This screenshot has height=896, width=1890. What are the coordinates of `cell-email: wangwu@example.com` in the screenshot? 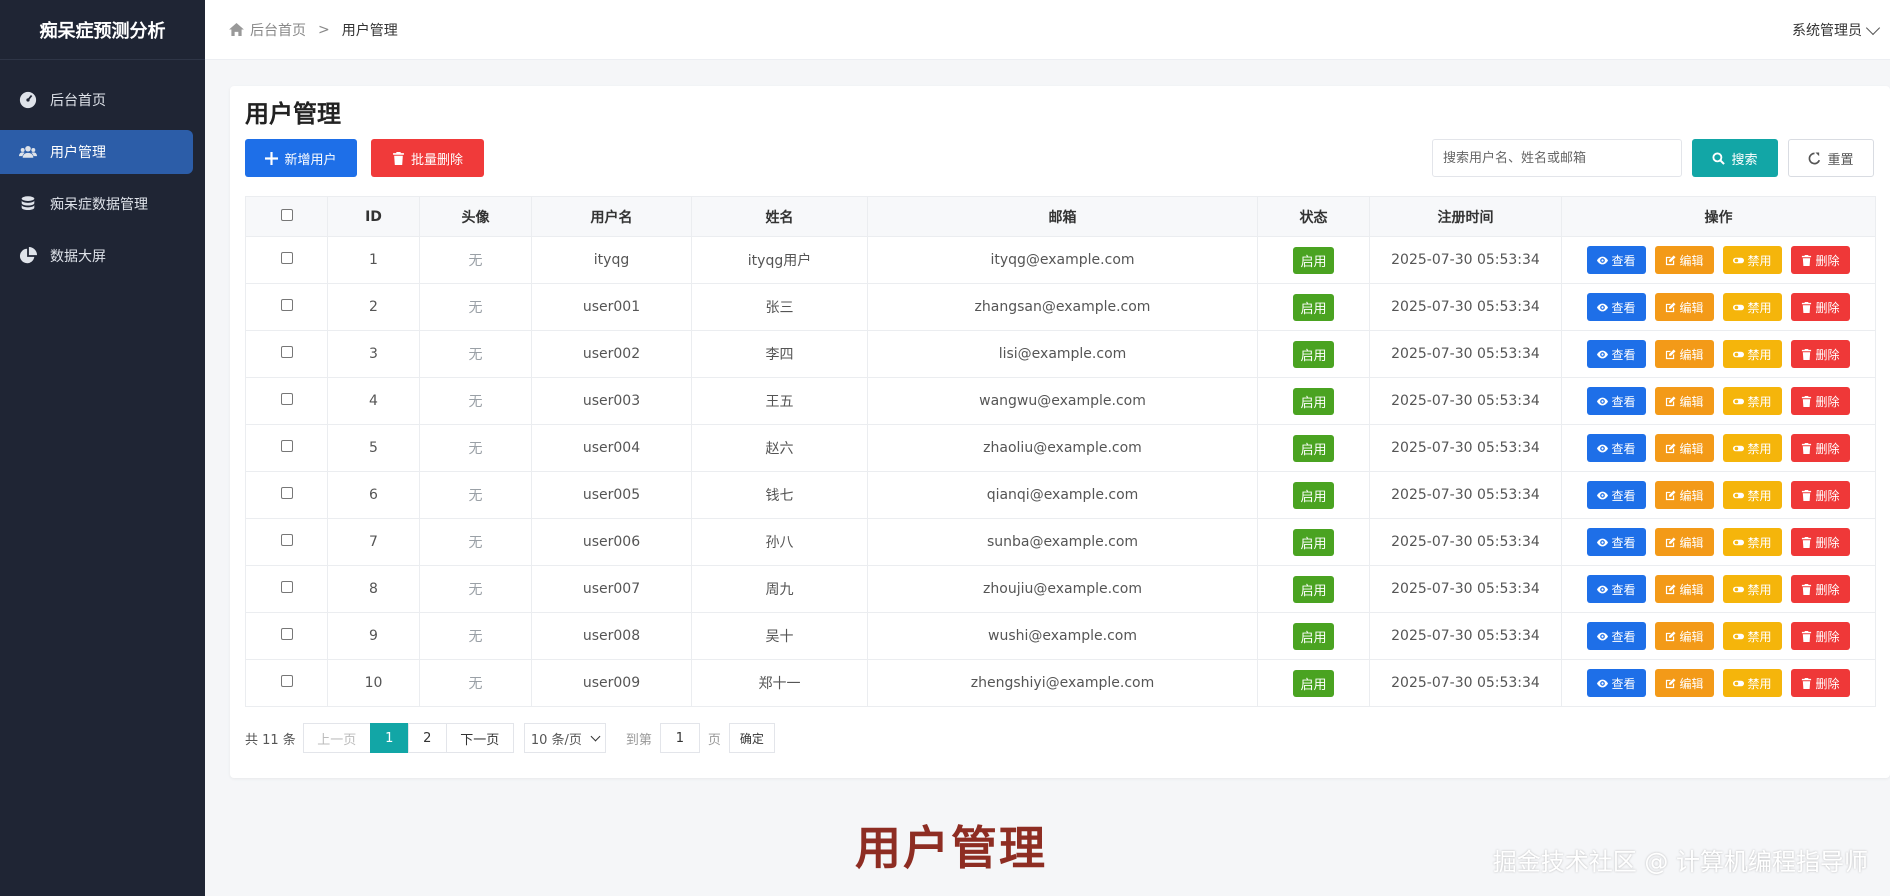 It's located at (1062, 401).